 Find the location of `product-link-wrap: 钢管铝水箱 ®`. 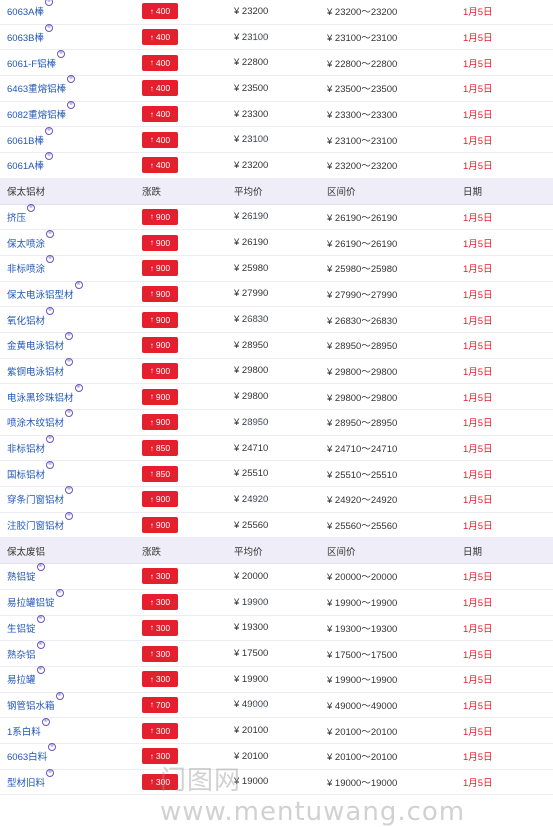

product-link-wrap: 钢管铝水箱 ® is located at coordinates (35, 701).